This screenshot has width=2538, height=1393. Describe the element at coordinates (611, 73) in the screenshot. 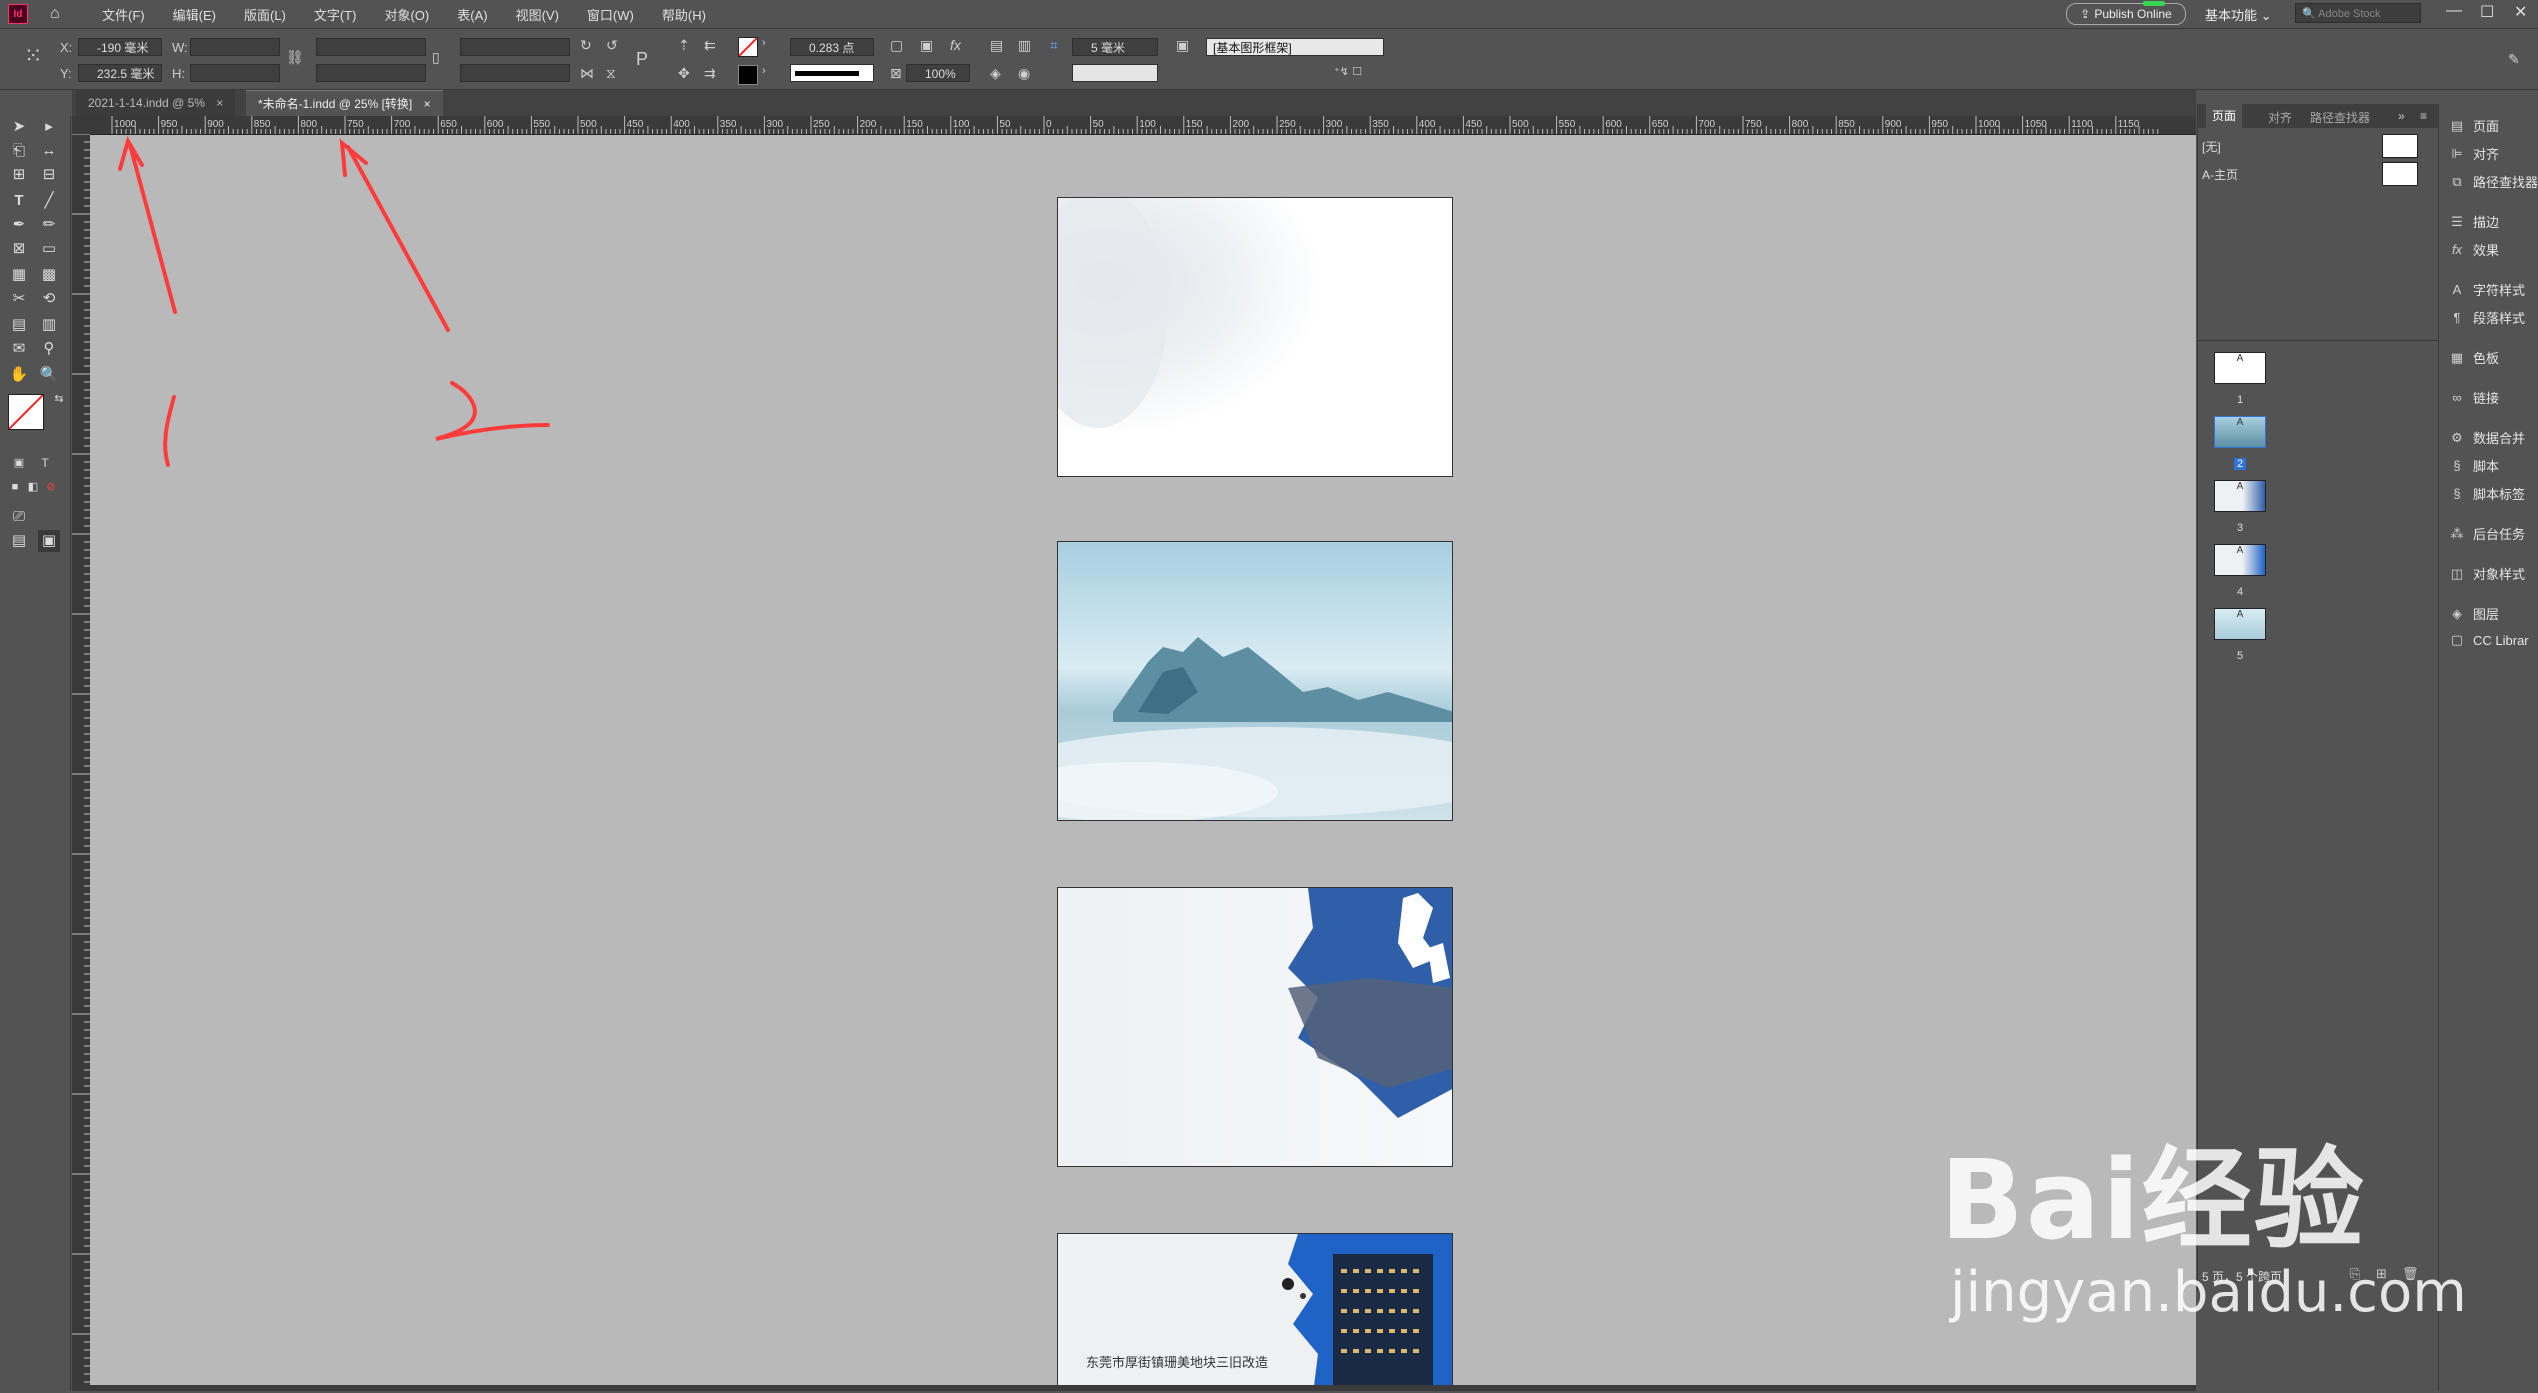

I see `flip-vertical-icon: ⧖` at that location.